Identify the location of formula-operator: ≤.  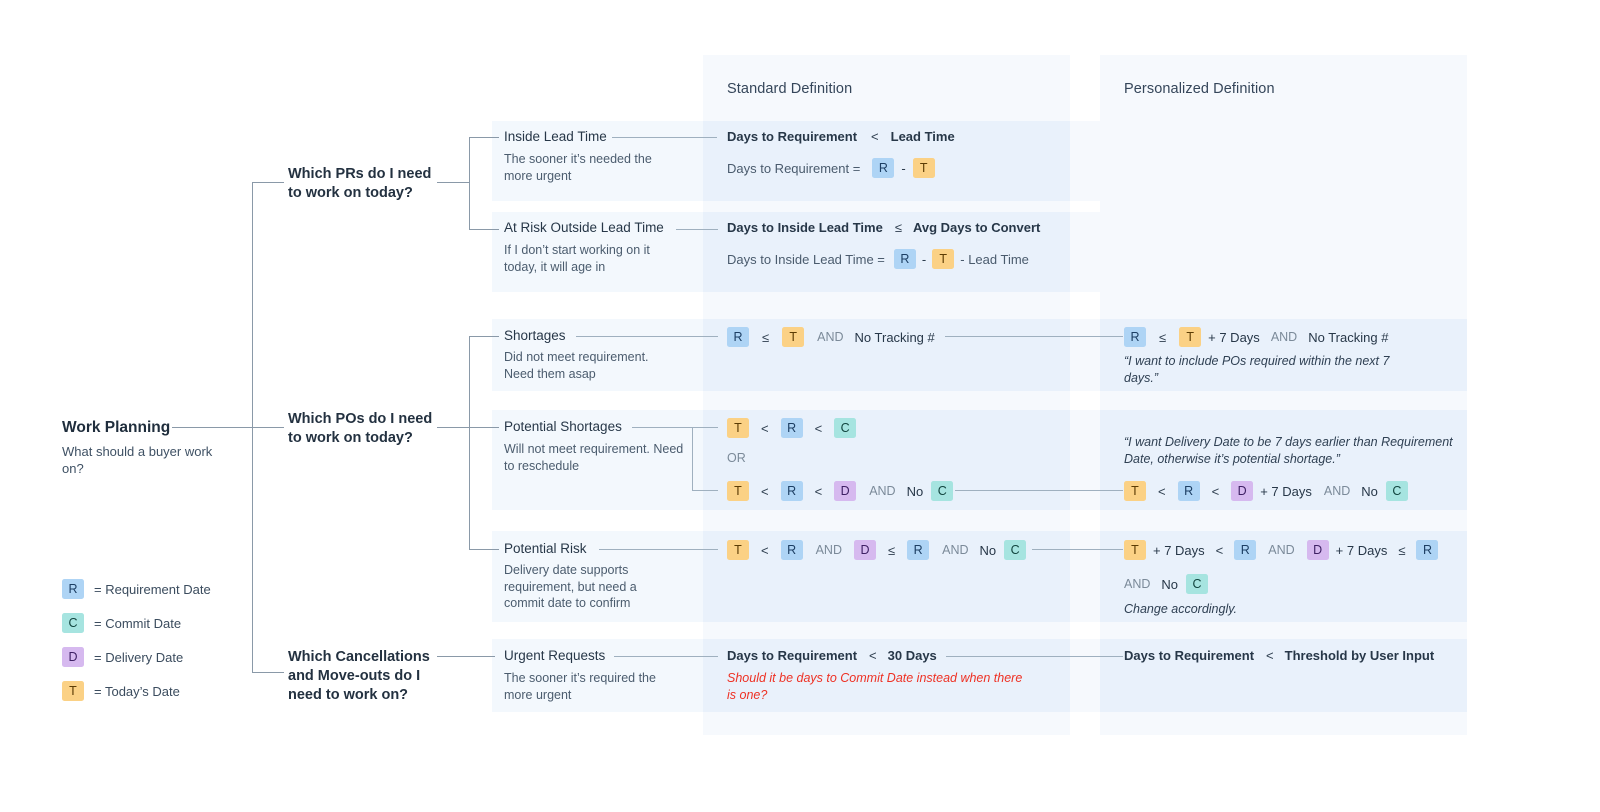
(898, 227).